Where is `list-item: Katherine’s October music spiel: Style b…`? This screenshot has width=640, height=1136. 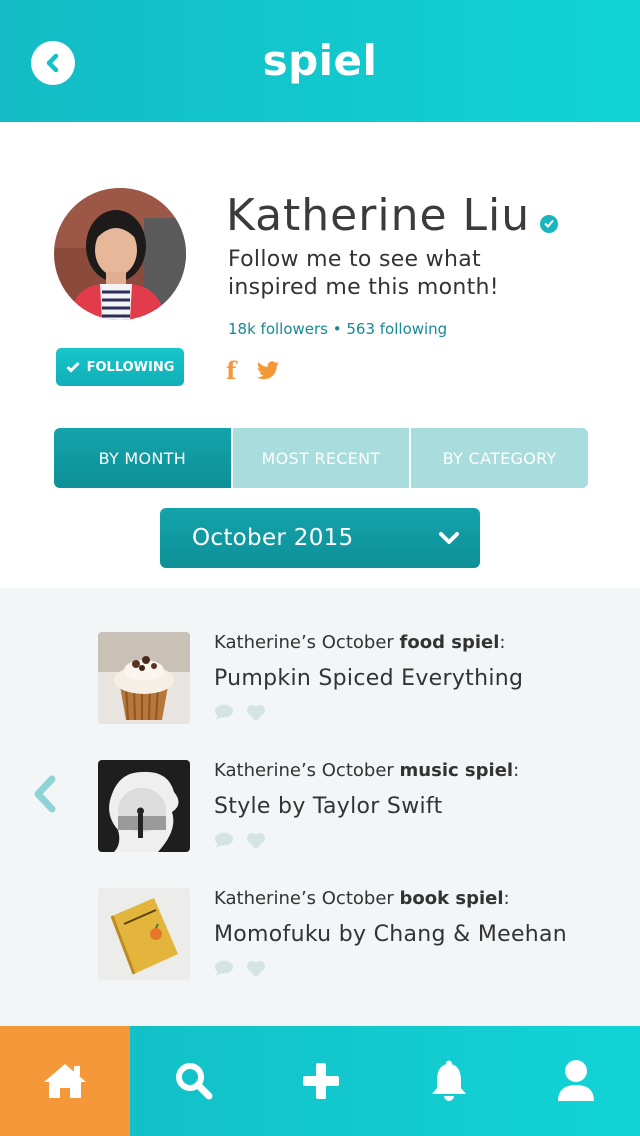 list-item: Katherine’s October music spiel: Style b… is located at coordinates (358, 806).